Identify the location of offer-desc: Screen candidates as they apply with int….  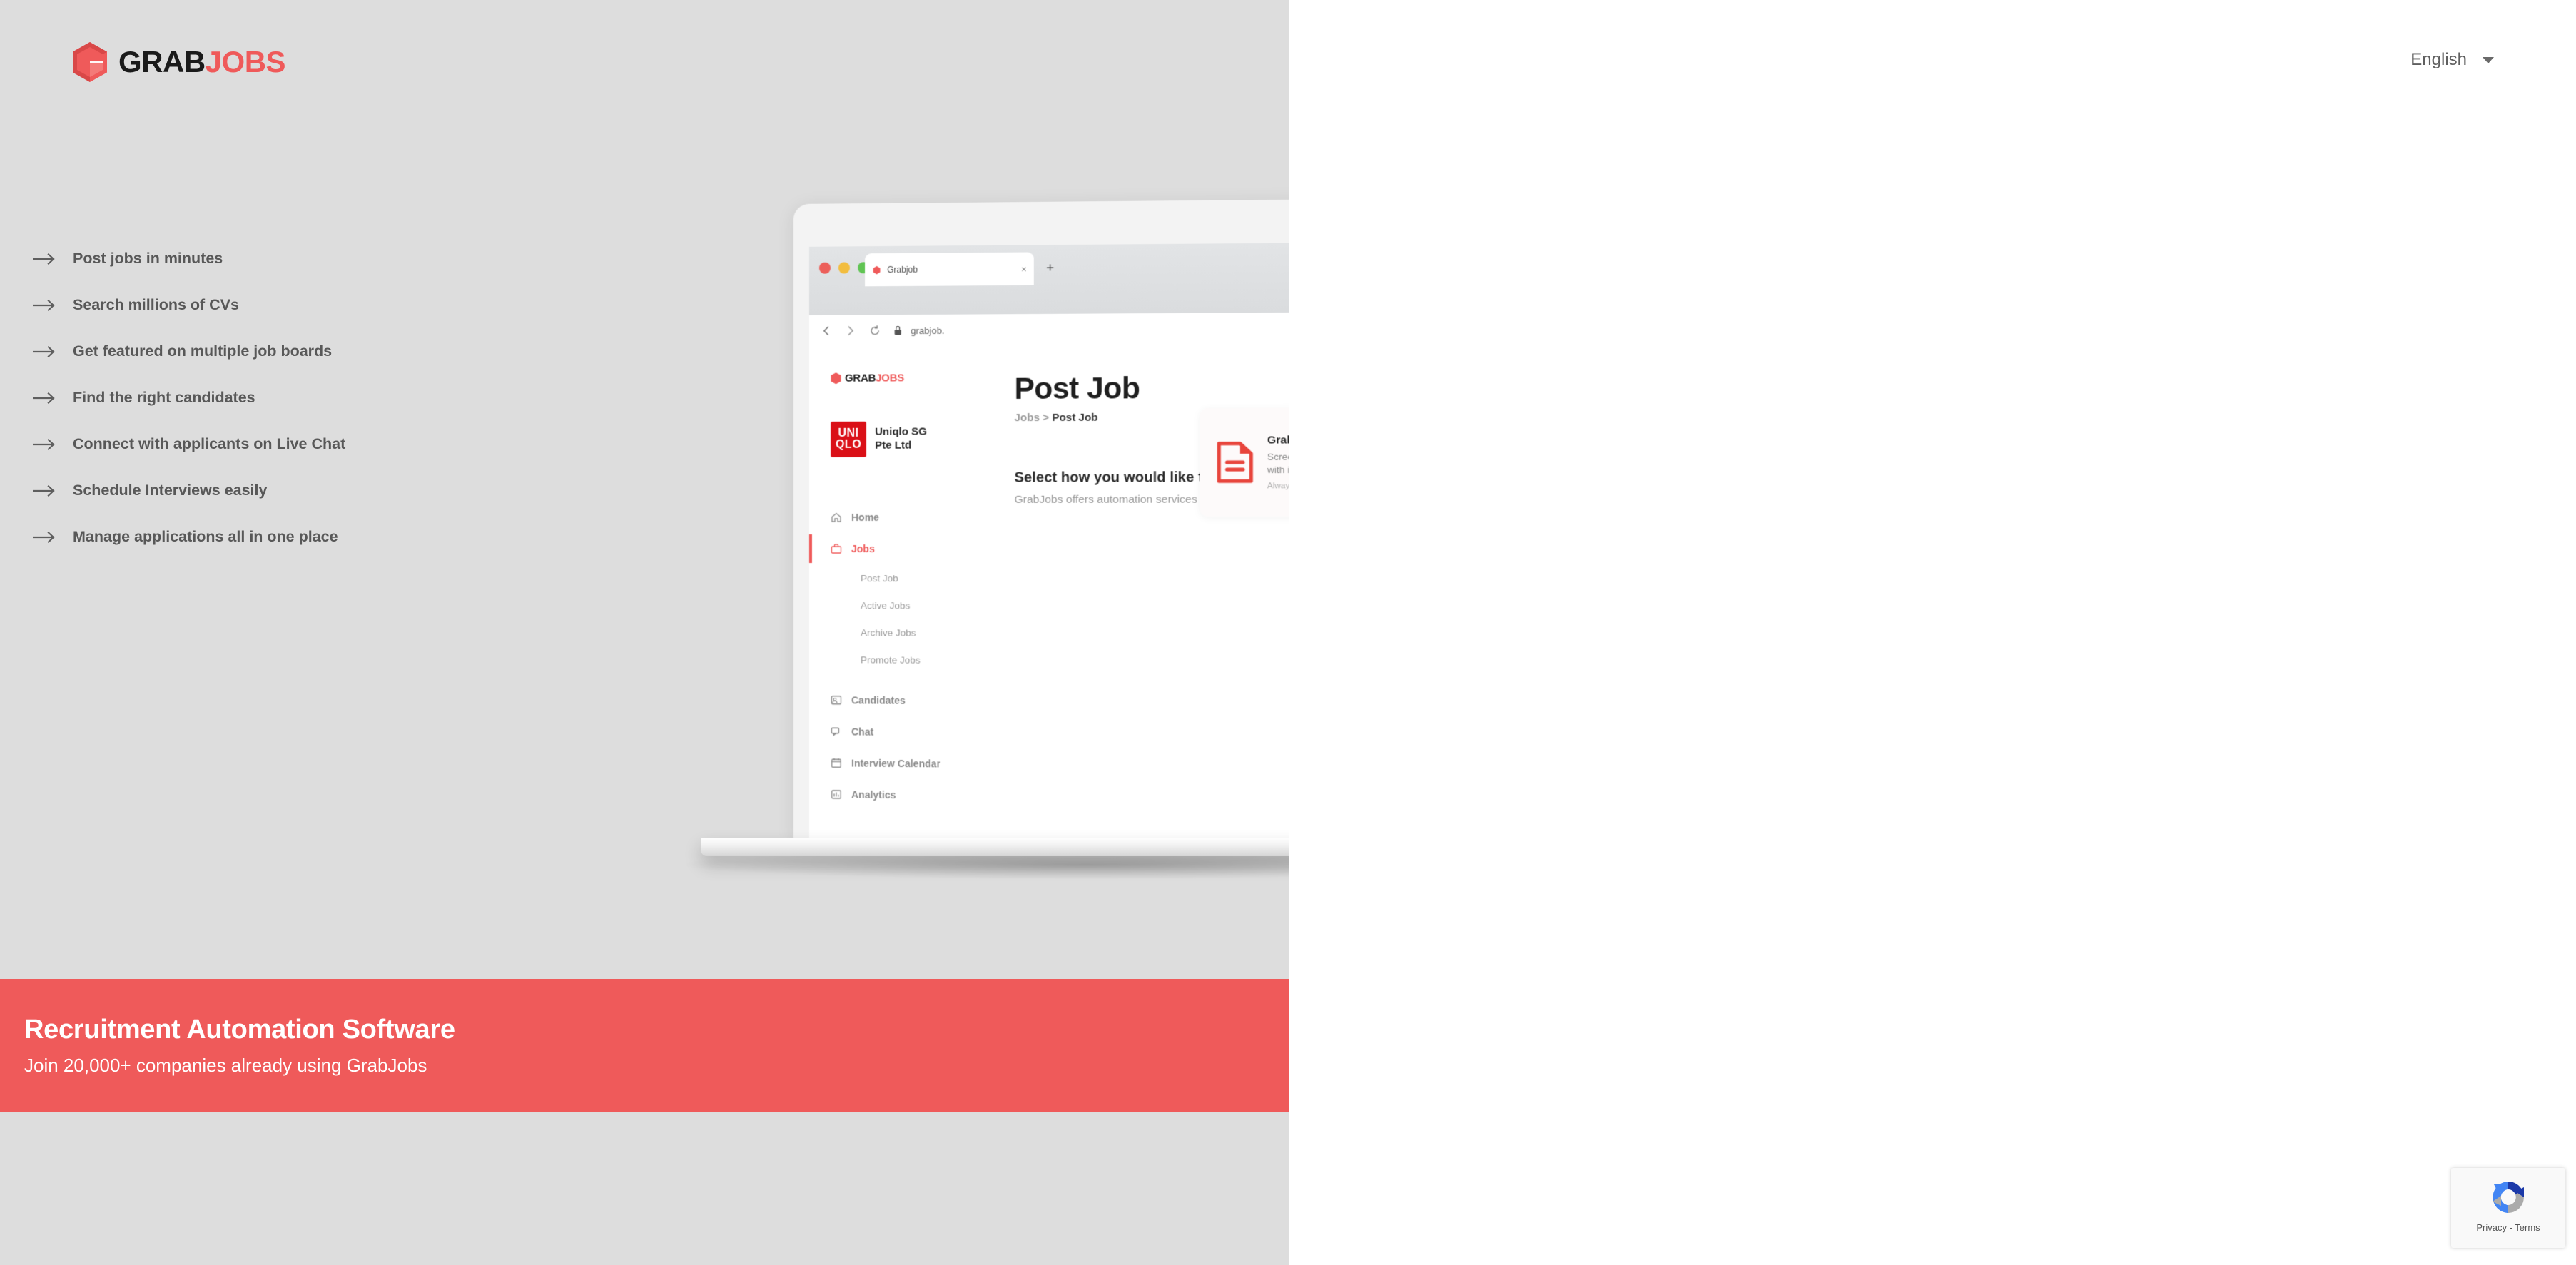
(1278, 463).